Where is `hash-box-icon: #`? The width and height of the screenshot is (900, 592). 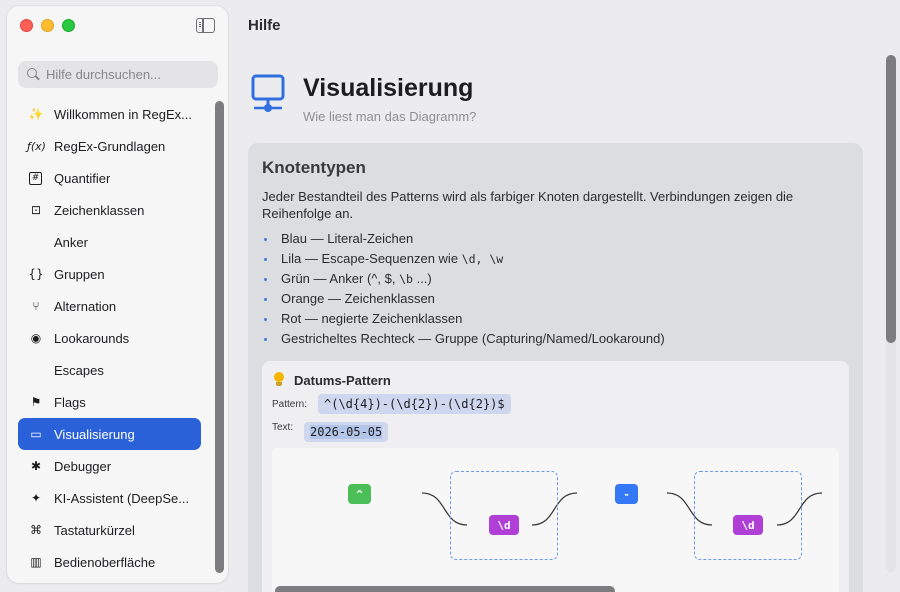 hash-box-icon: # is located at coordinates (35, 178).